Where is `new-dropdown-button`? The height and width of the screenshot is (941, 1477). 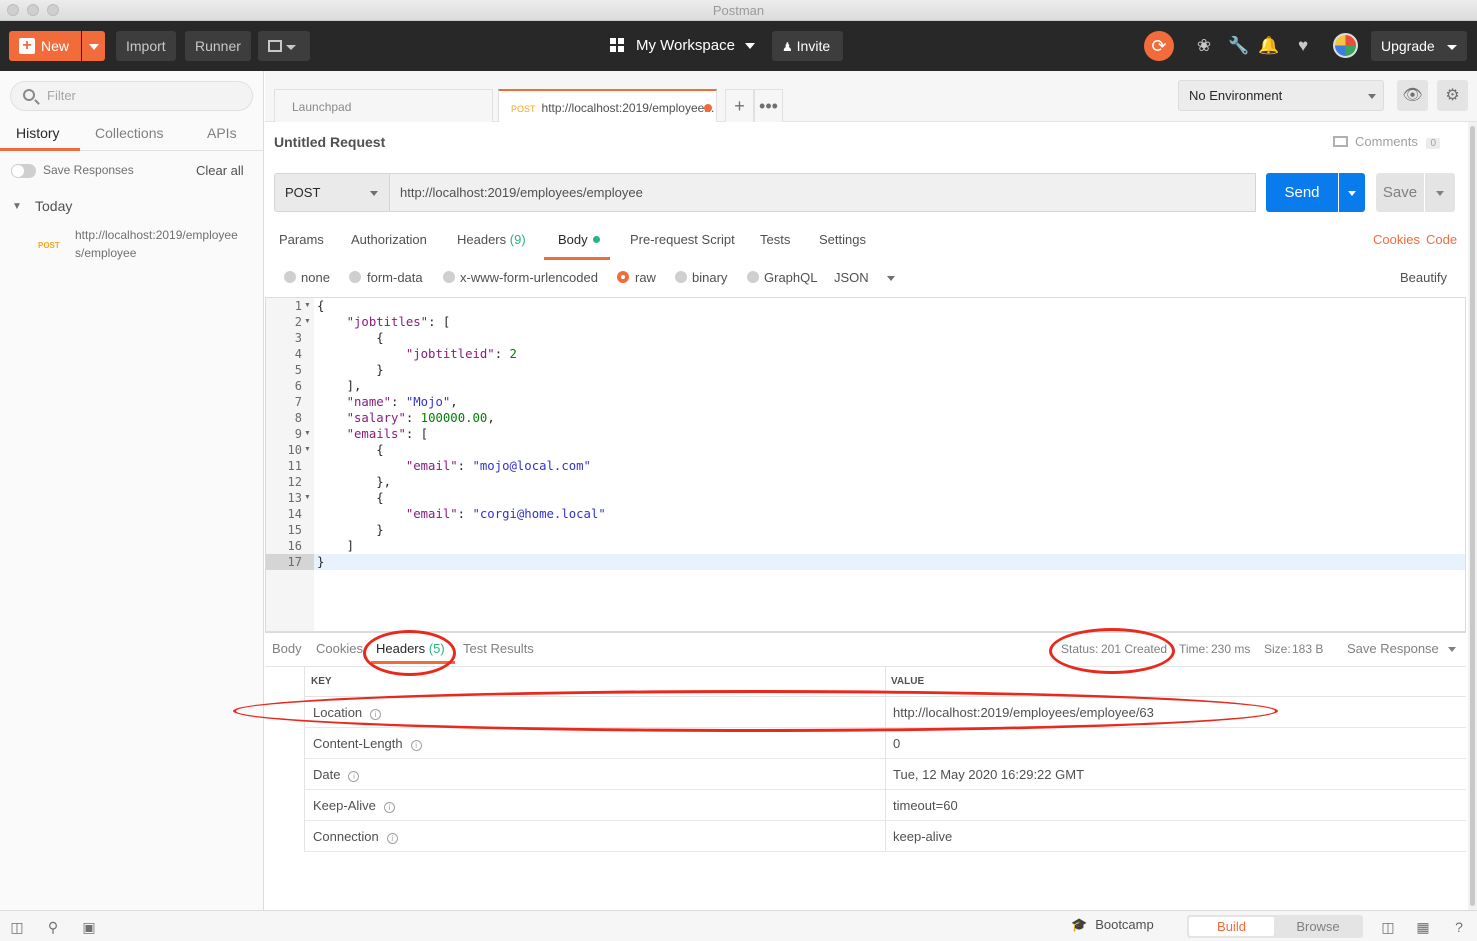
new-dropdown-button is located at coordinates (93, 46).